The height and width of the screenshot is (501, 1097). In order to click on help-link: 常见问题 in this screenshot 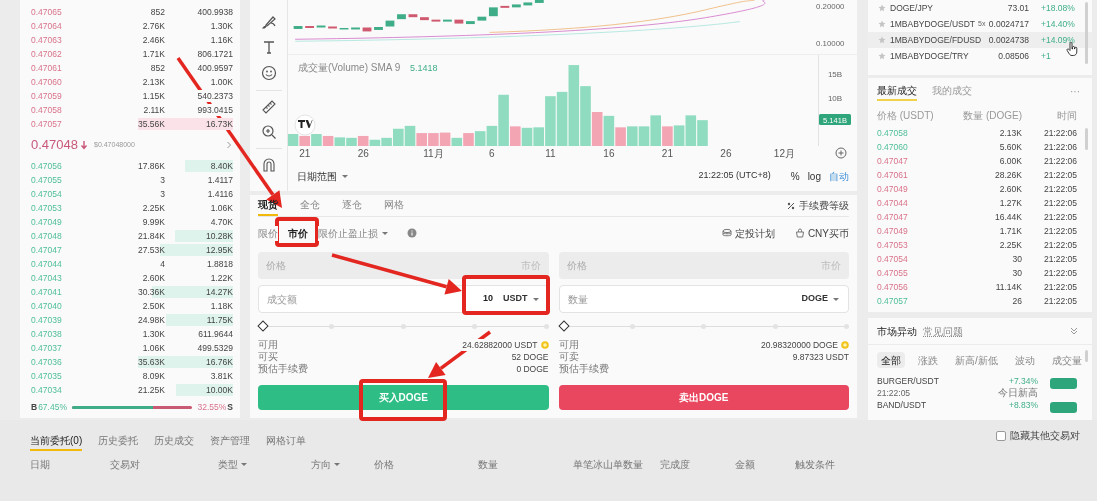, I will do `click(943, 331)`.